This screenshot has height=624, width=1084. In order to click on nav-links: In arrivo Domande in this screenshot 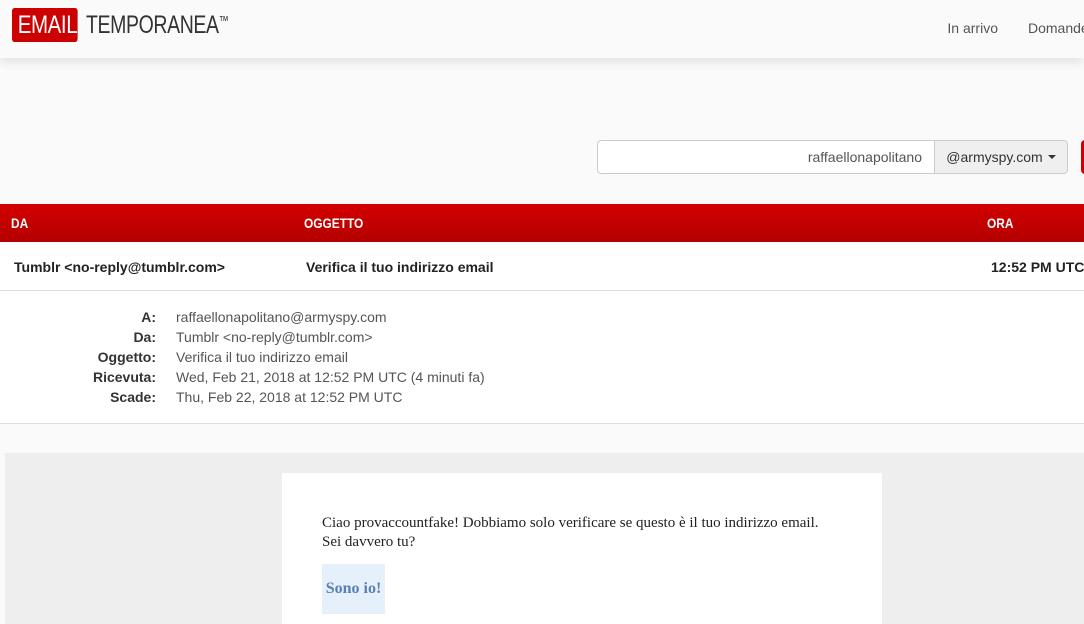, I will do `click(1000, 28)`.